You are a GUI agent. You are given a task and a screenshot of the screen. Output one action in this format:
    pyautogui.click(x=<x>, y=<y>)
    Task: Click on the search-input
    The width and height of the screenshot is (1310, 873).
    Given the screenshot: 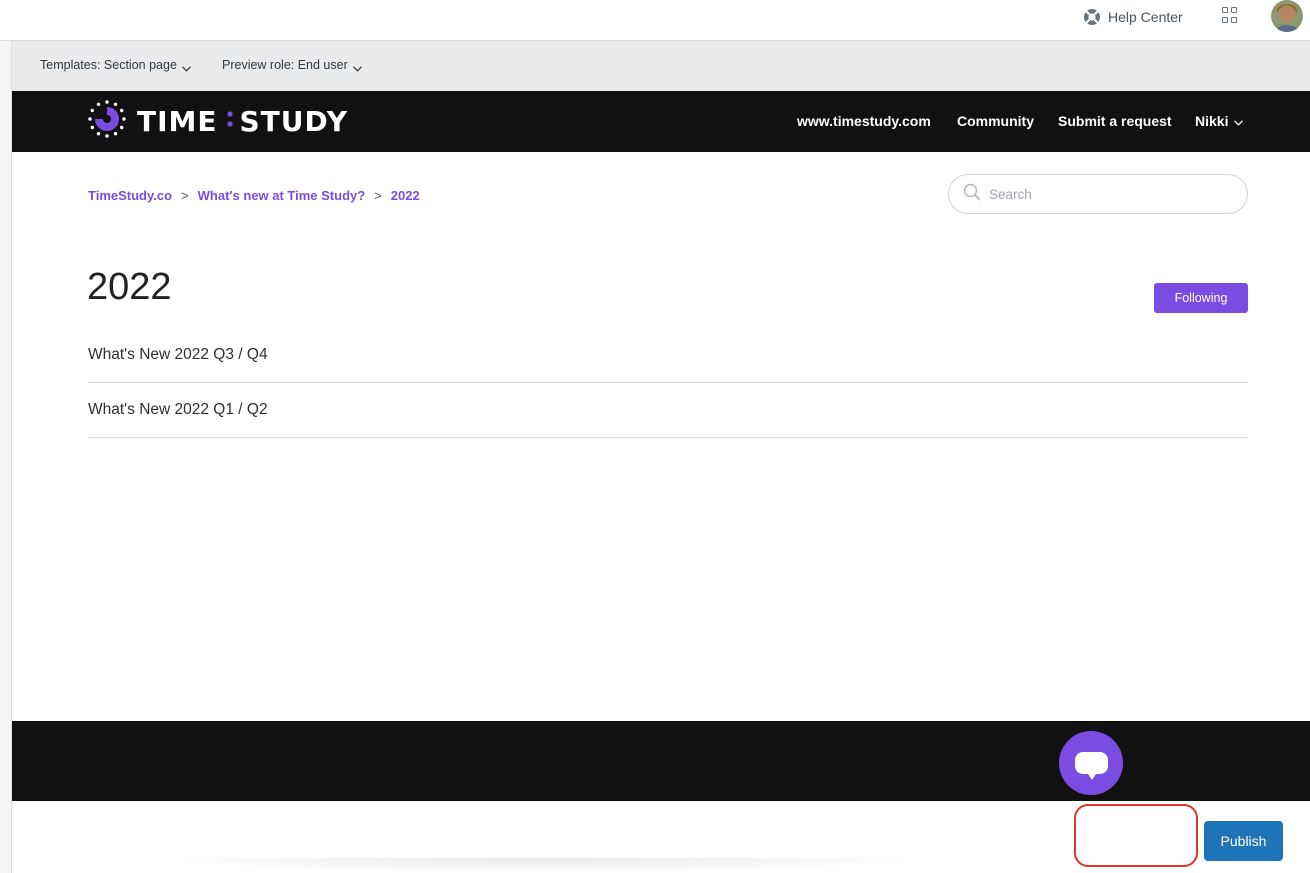 What is the action you would take?
    pyautogui.click(x=1109, y=194)
    